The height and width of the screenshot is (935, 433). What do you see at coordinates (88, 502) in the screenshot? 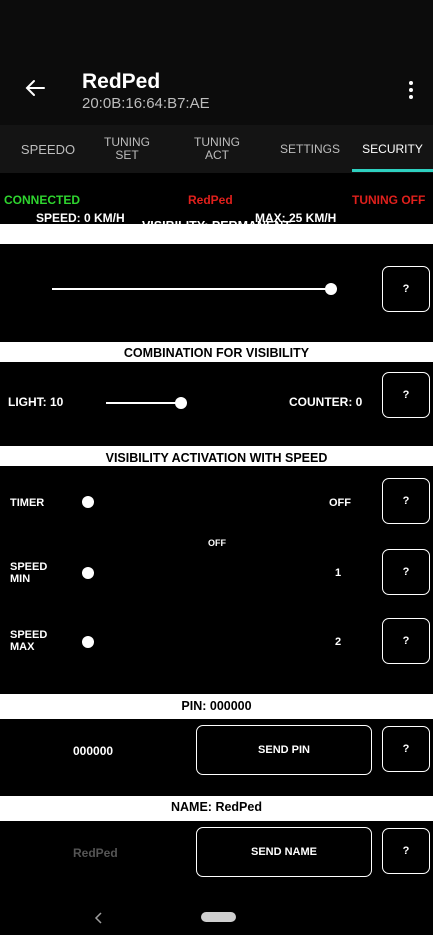
I see `timer-switch-thumb` at bounding box center [88, 502].